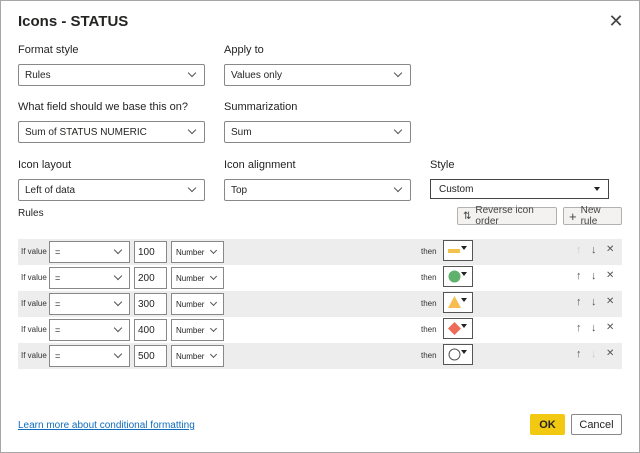 Image resolution: width=640 pixels, height=453 pixels. Describe the element at coordinates (616, 21) in the screenshot. I see `close-icon: ✕` at that location.